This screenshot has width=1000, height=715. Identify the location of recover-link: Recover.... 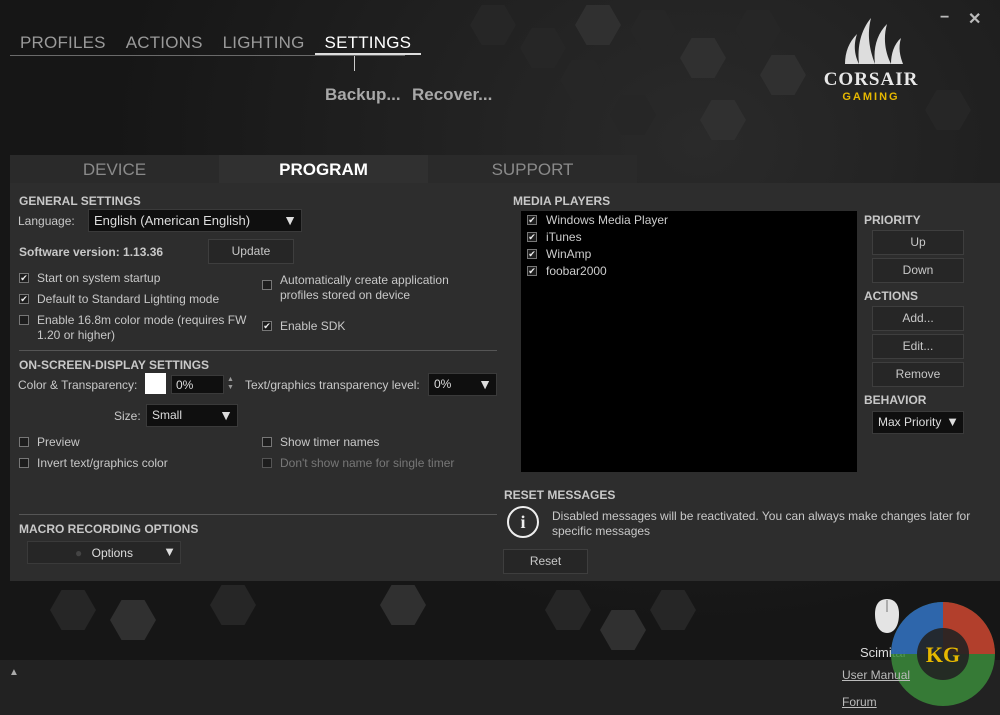
(452, 95).